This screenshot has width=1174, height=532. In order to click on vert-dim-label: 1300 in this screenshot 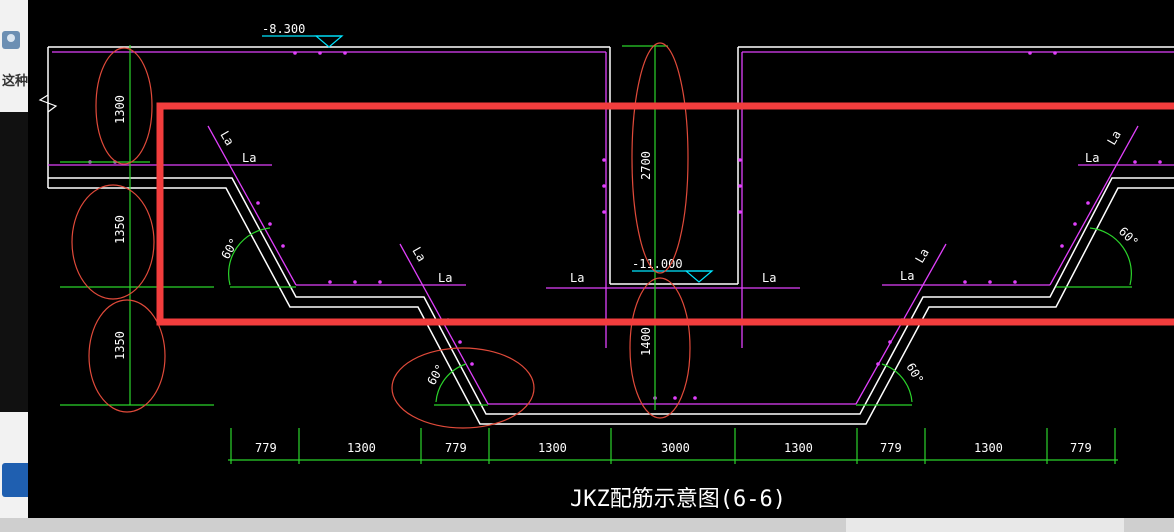, I will do `click(120, 109)`.